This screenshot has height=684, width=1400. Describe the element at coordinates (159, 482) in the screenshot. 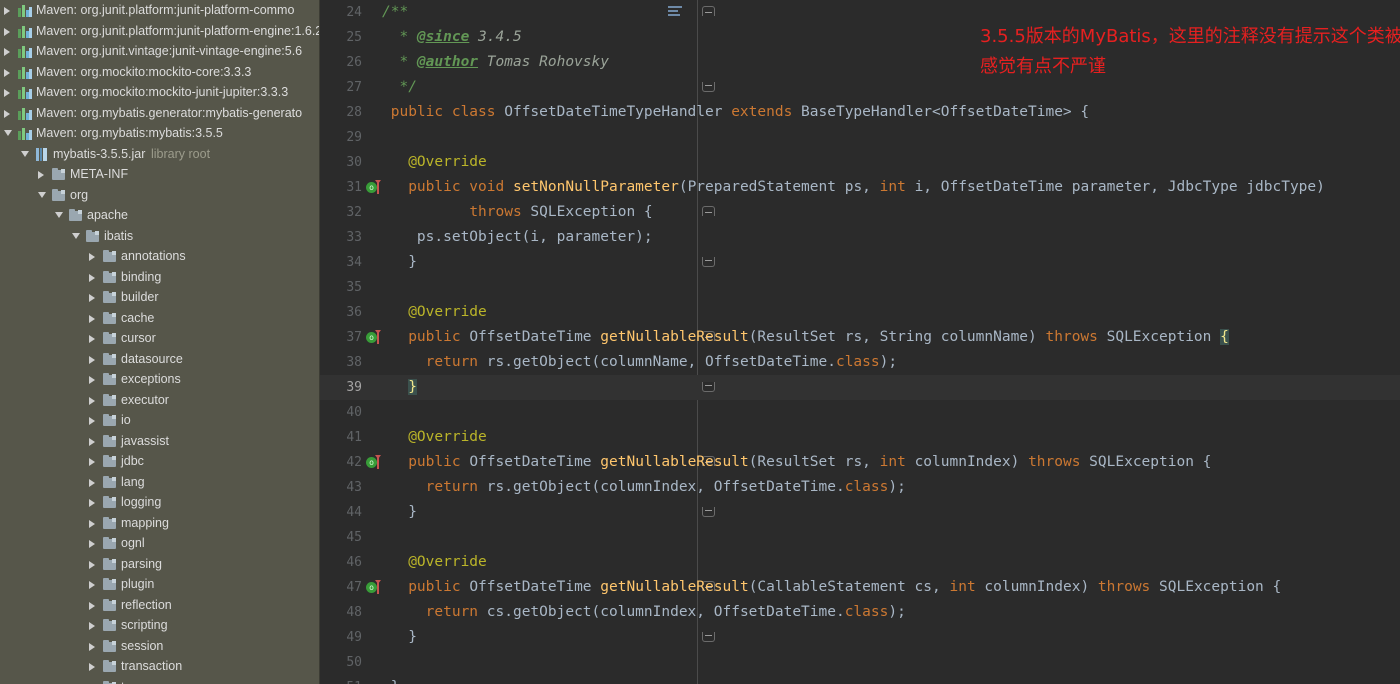

I see `tree-item-lang: lang` at that location.